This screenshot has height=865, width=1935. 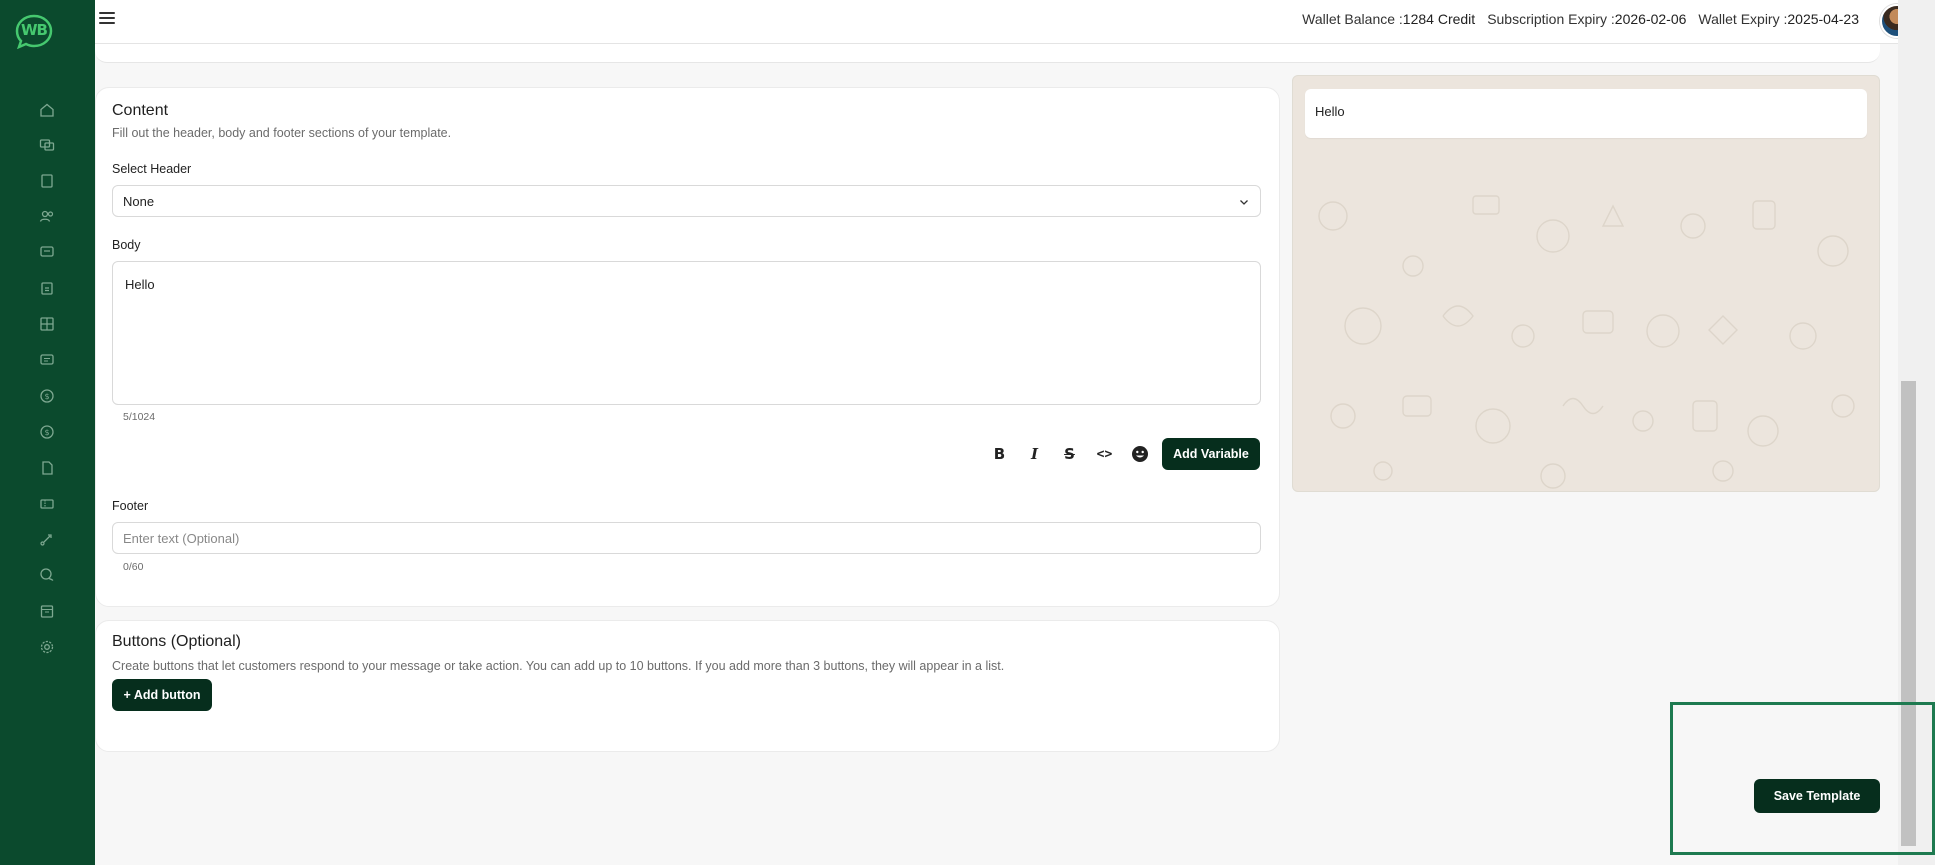 I want to click on dollar-circle-icon: $, so click(x=47, y=432).